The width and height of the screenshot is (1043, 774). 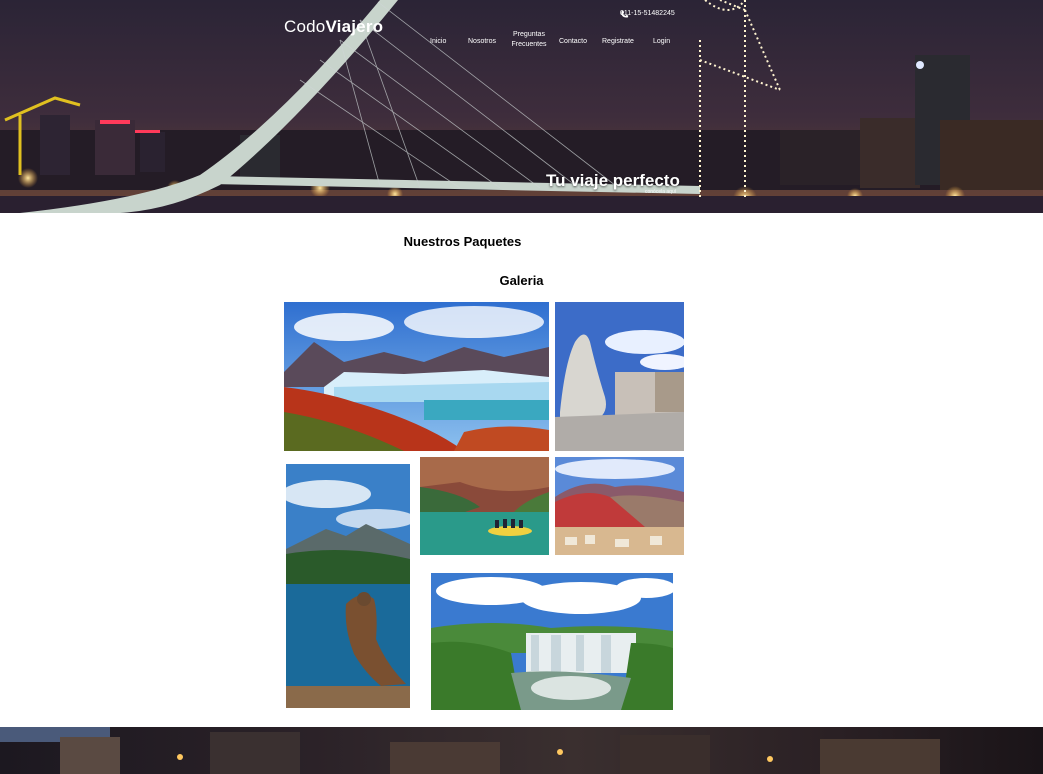 I want to click on hero-subtitle: conócela aquí, so click(x=661, y=192).